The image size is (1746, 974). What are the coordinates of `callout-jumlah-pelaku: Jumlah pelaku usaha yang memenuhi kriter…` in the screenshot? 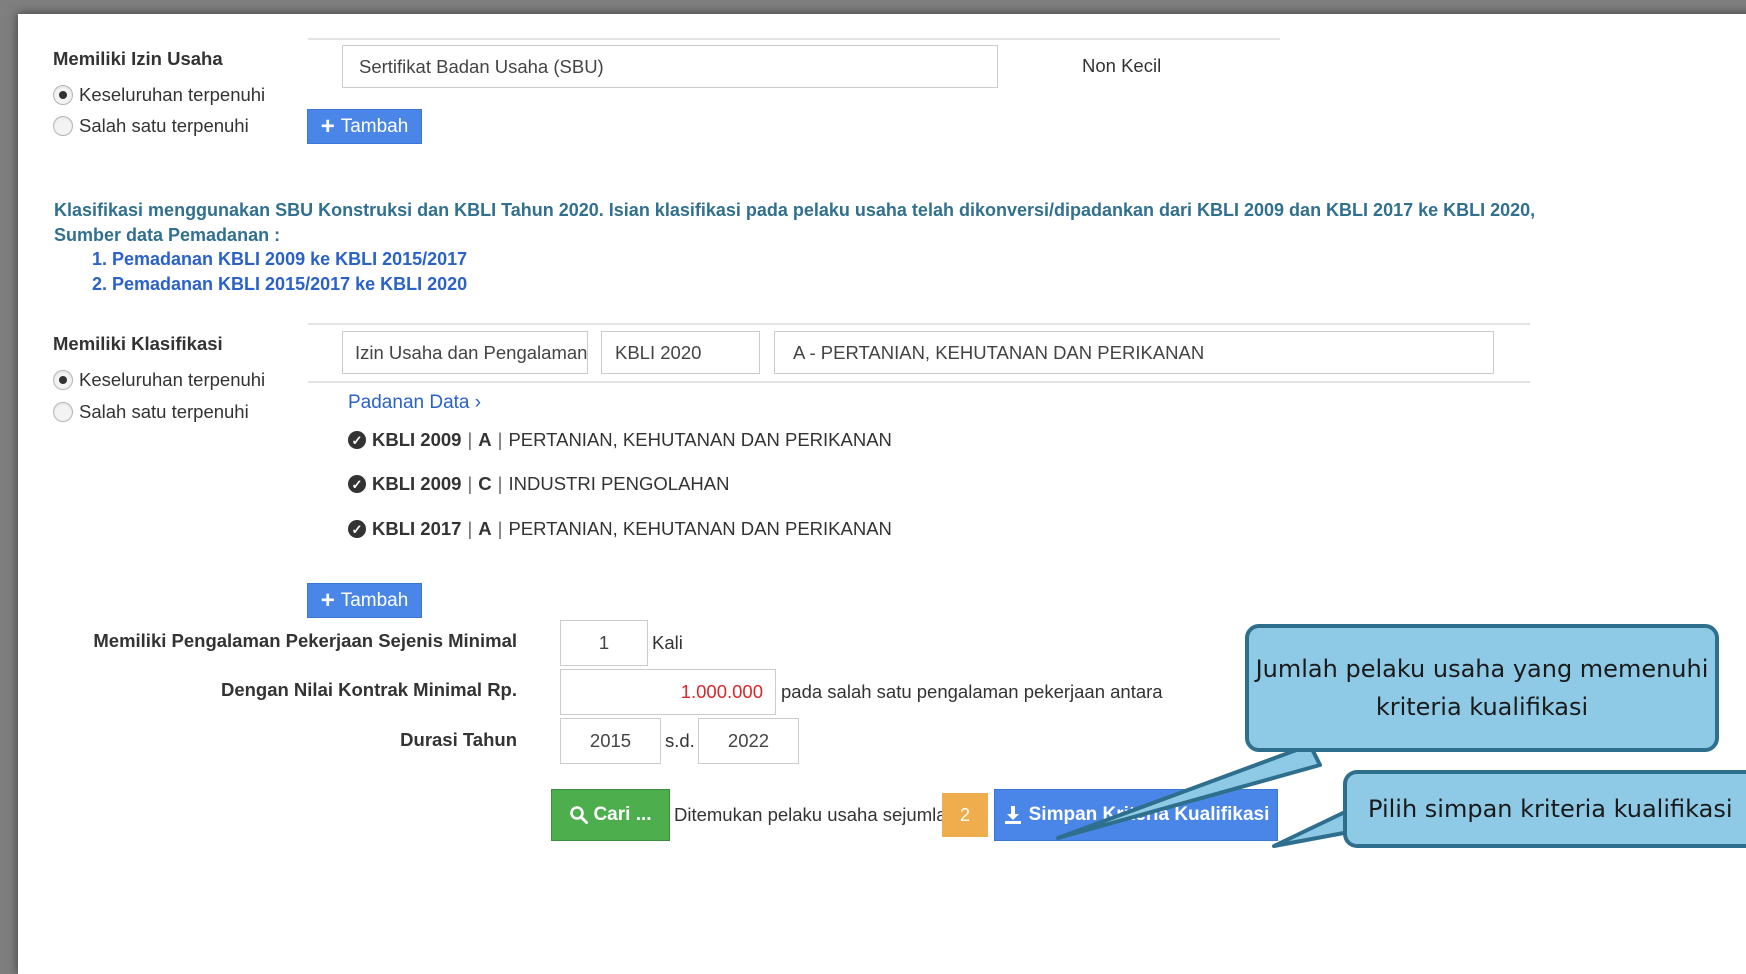 It's located at (1482, 688).